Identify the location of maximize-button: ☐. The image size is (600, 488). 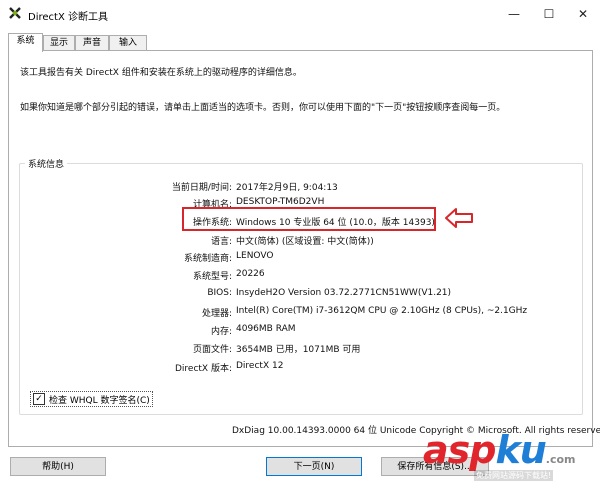
(549, 13).